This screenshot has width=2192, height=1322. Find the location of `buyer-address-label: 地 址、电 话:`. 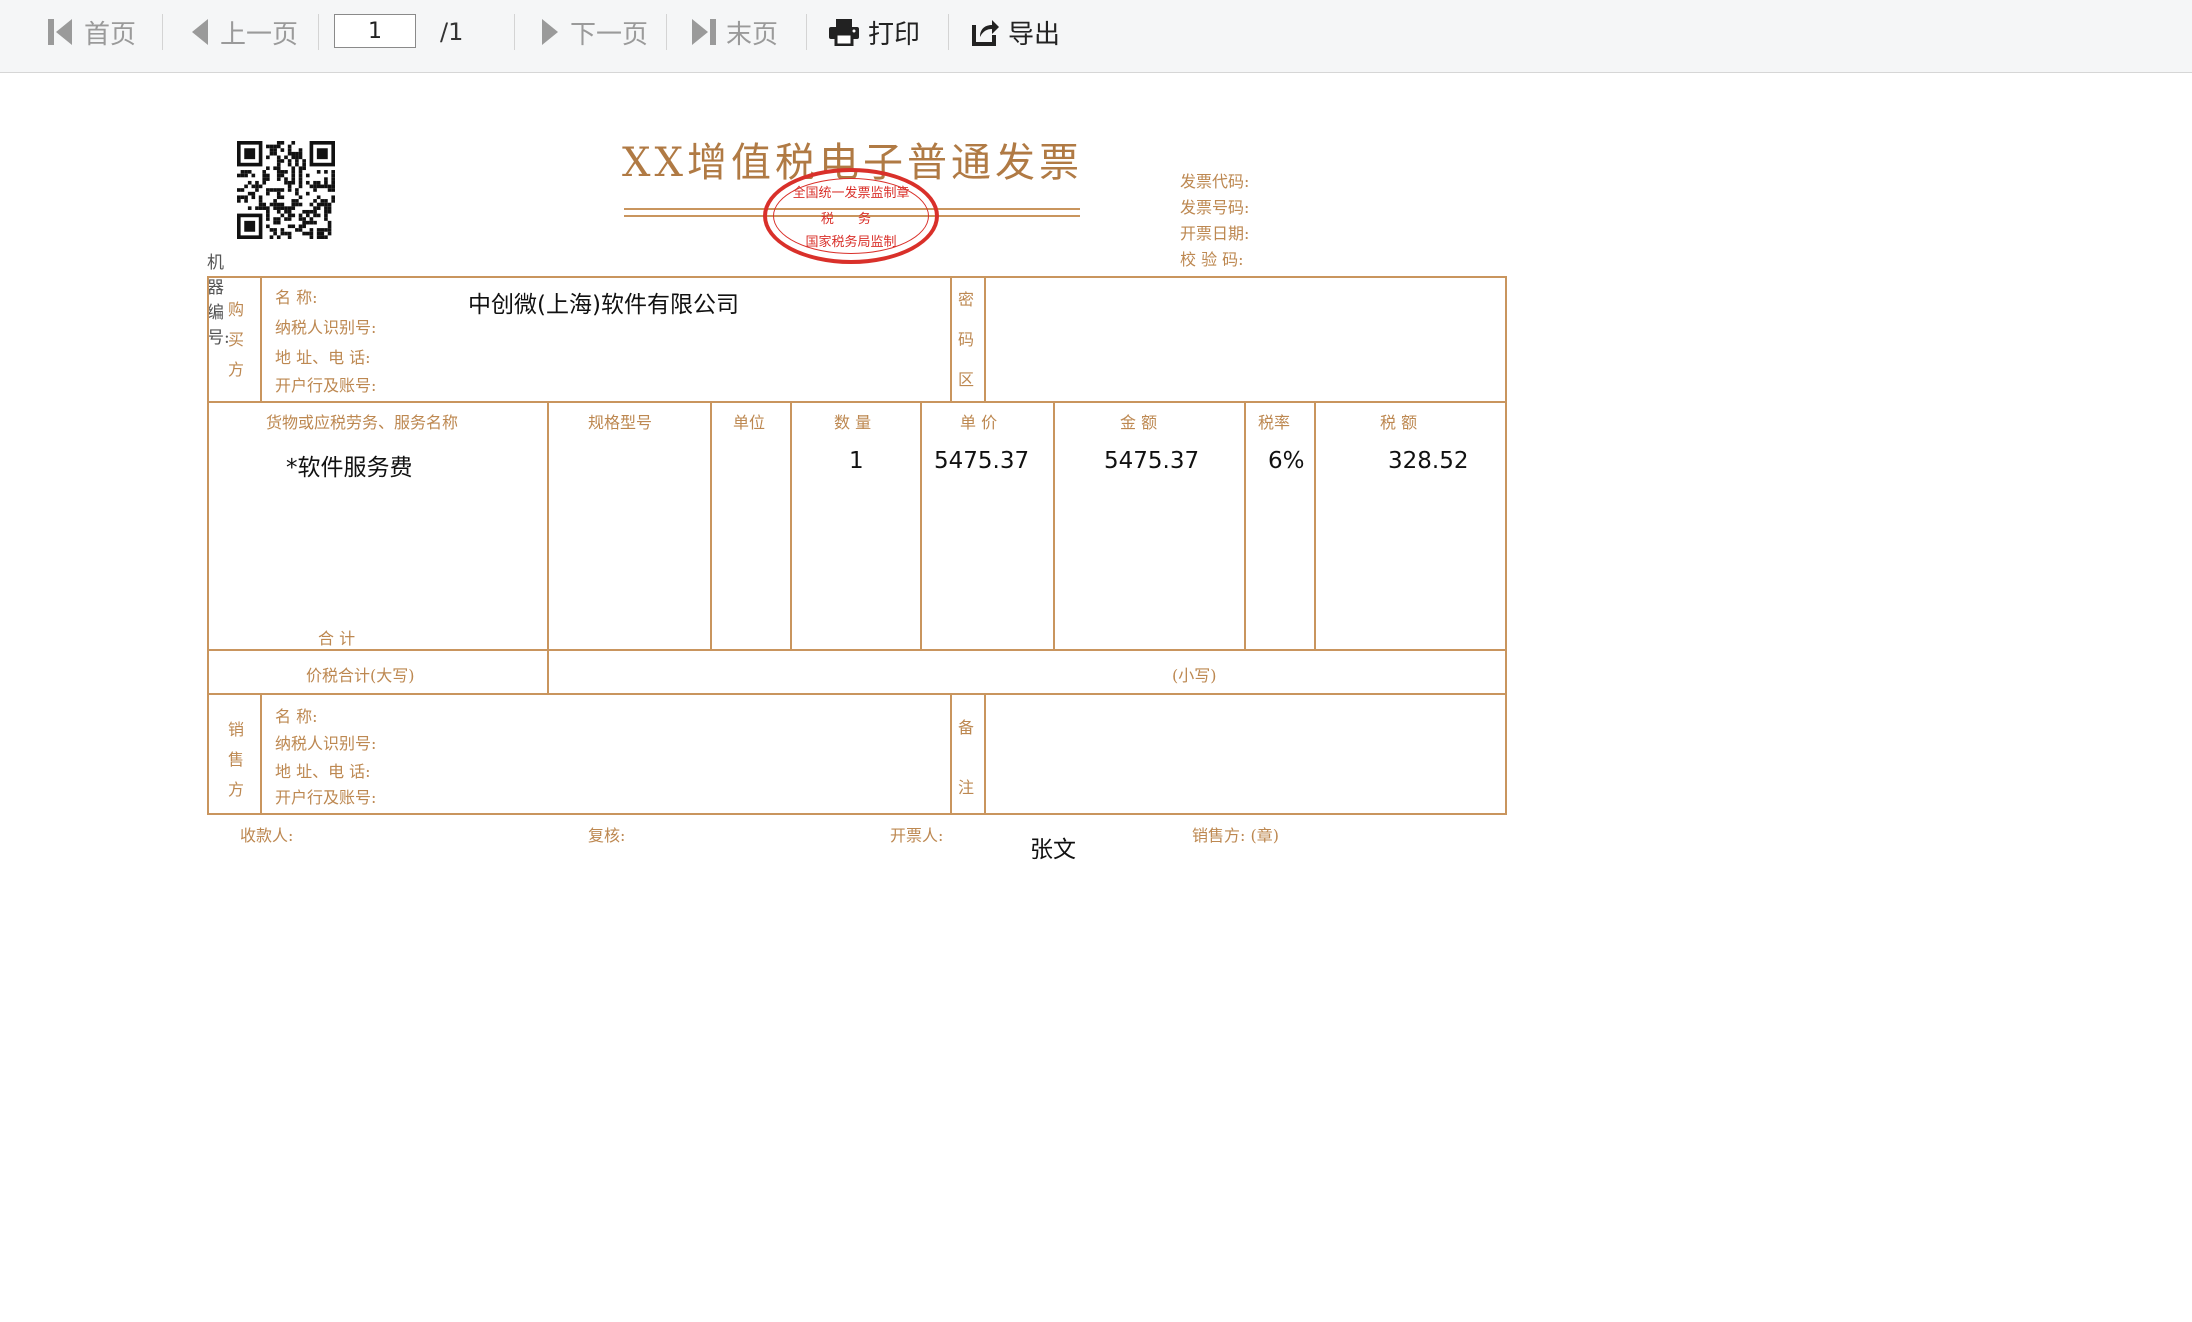

buyer-address-label: 地 址、电 话: is located at coordinates (323, 357).